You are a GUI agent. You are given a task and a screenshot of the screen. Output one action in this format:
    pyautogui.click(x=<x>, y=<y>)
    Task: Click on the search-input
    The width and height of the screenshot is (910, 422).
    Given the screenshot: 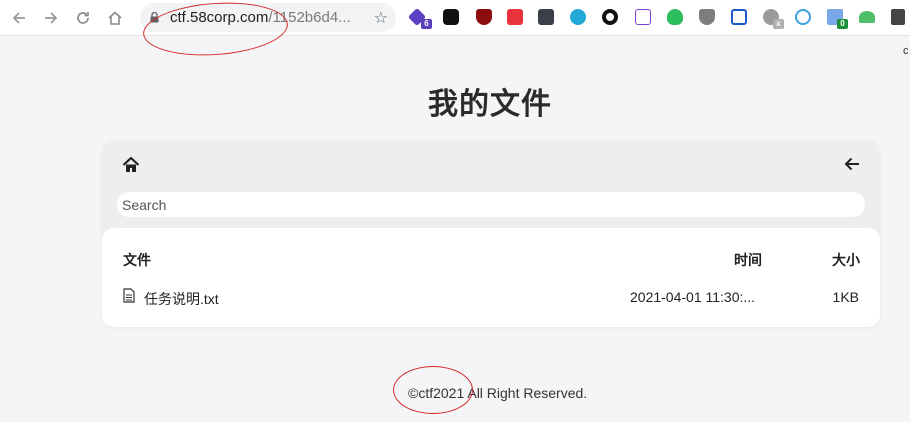 What is the action you would take?
    pyautogui.click(x=491, y=204)
    